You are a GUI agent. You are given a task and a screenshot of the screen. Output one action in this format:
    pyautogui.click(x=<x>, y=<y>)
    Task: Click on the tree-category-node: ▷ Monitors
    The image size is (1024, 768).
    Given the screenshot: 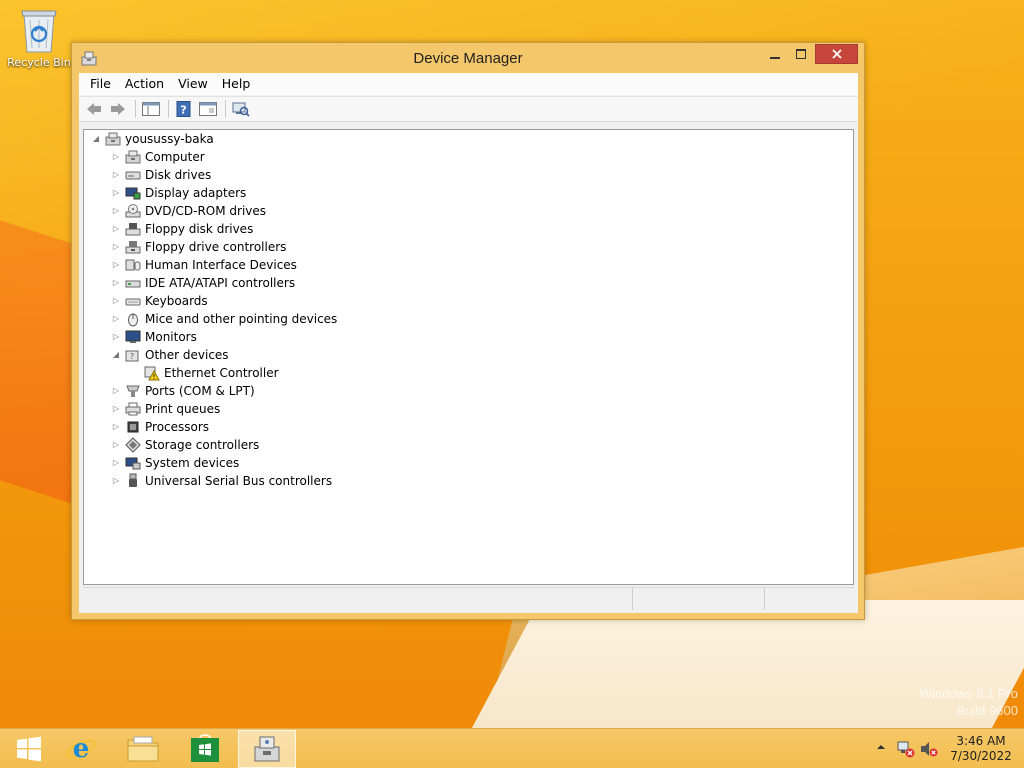 What is the action you would take?
    pyautogui.click(x=153, y=337)
    